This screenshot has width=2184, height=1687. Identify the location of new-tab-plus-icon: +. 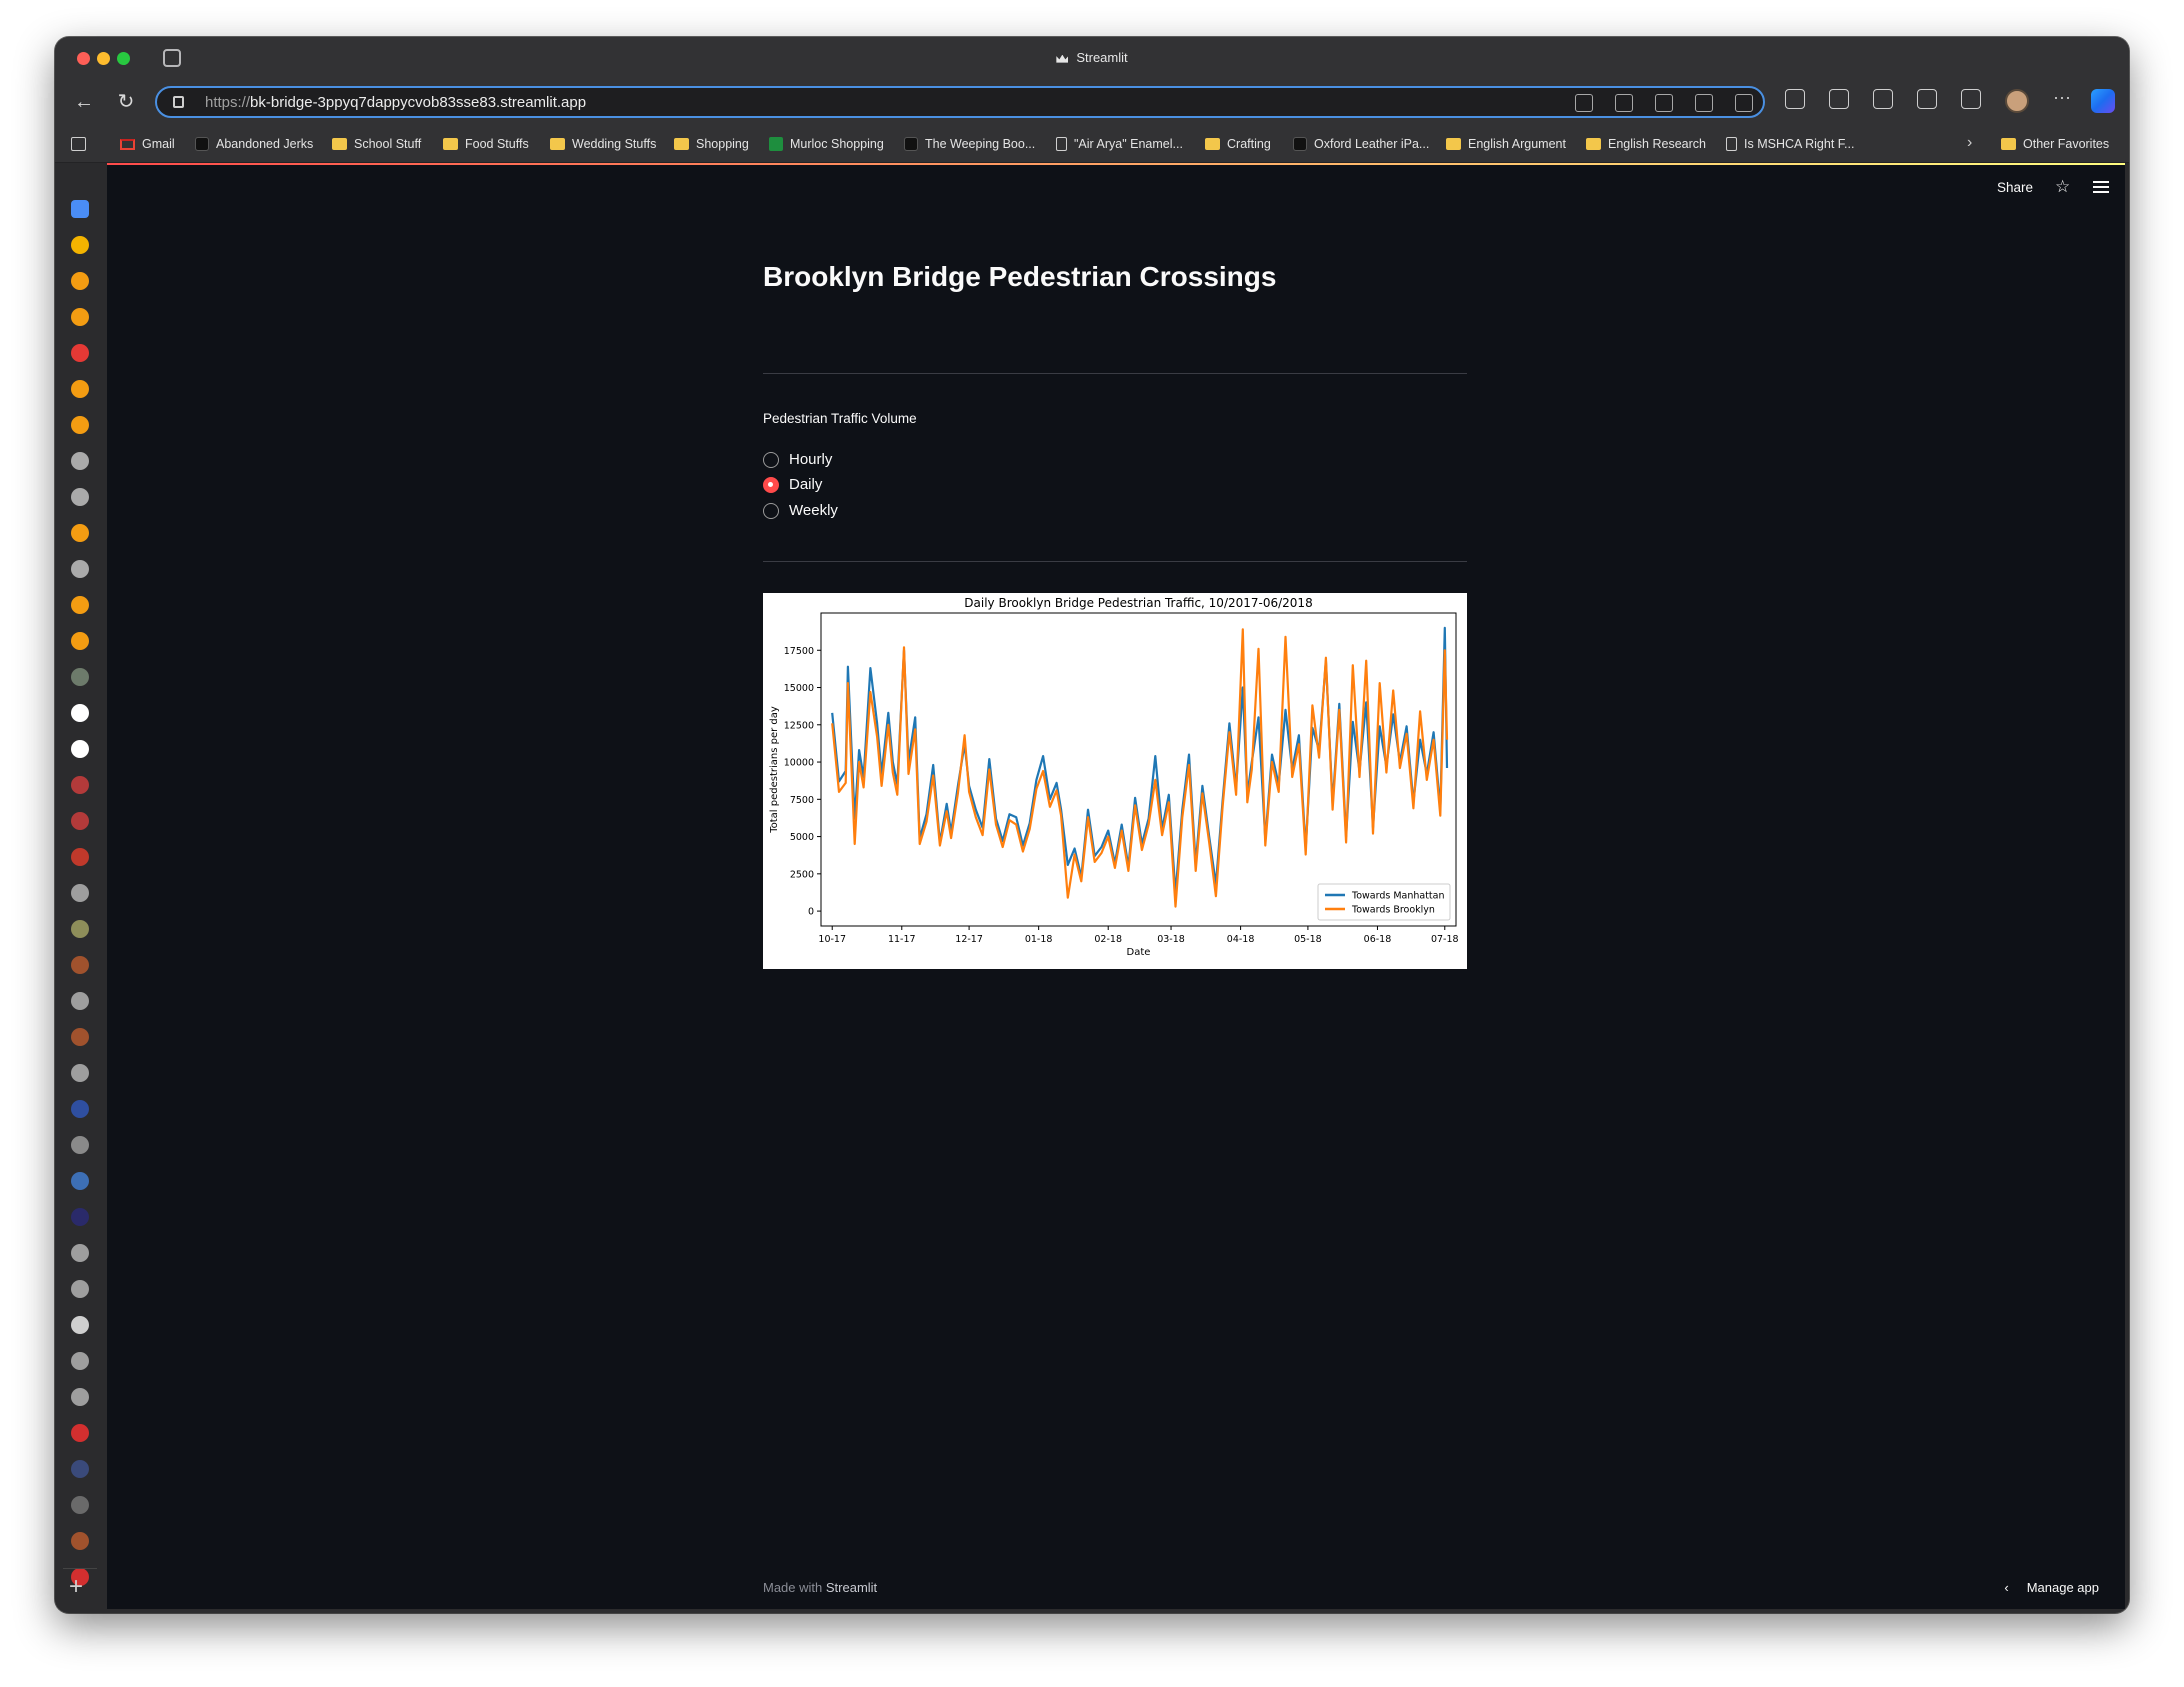
(76, 1587).